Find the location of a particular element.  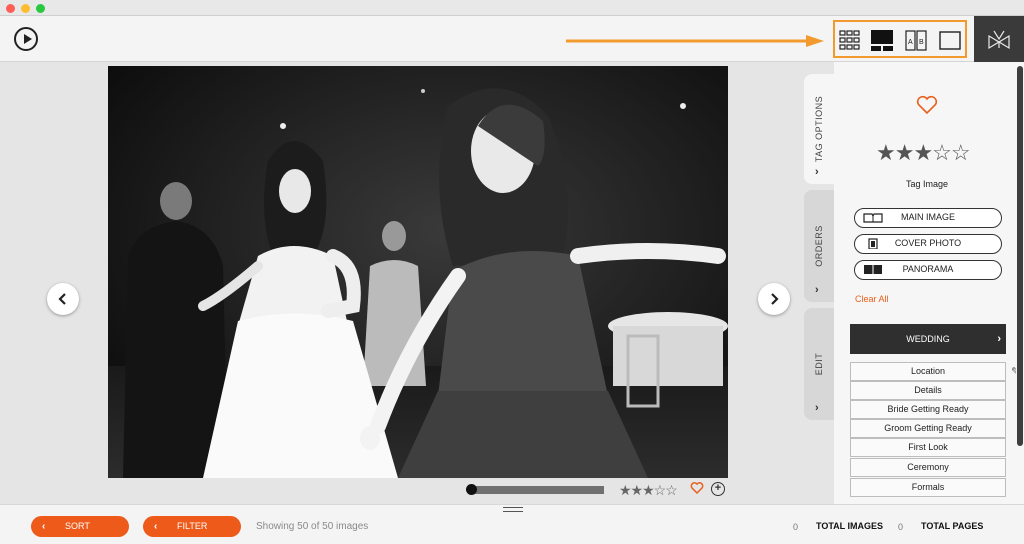

subcategory-groom-getting-ready: Groom Getting Ready is located at coordinates (928, 428).